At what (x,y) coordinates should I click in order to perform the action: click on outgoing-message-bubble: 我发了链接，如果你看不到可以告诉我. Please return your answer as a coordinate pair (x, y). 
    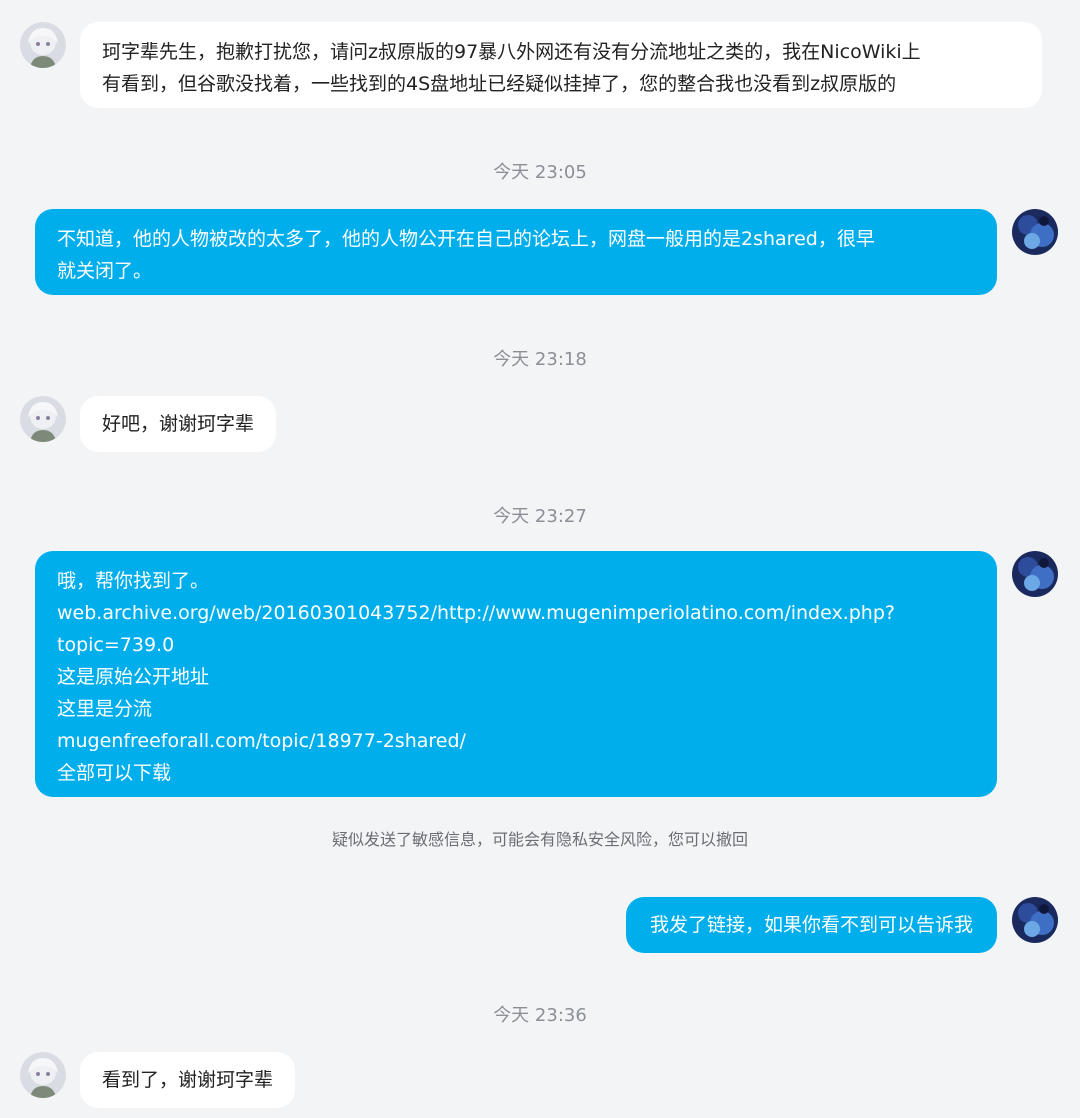
    Looking at the image, I should click on (811, 925).